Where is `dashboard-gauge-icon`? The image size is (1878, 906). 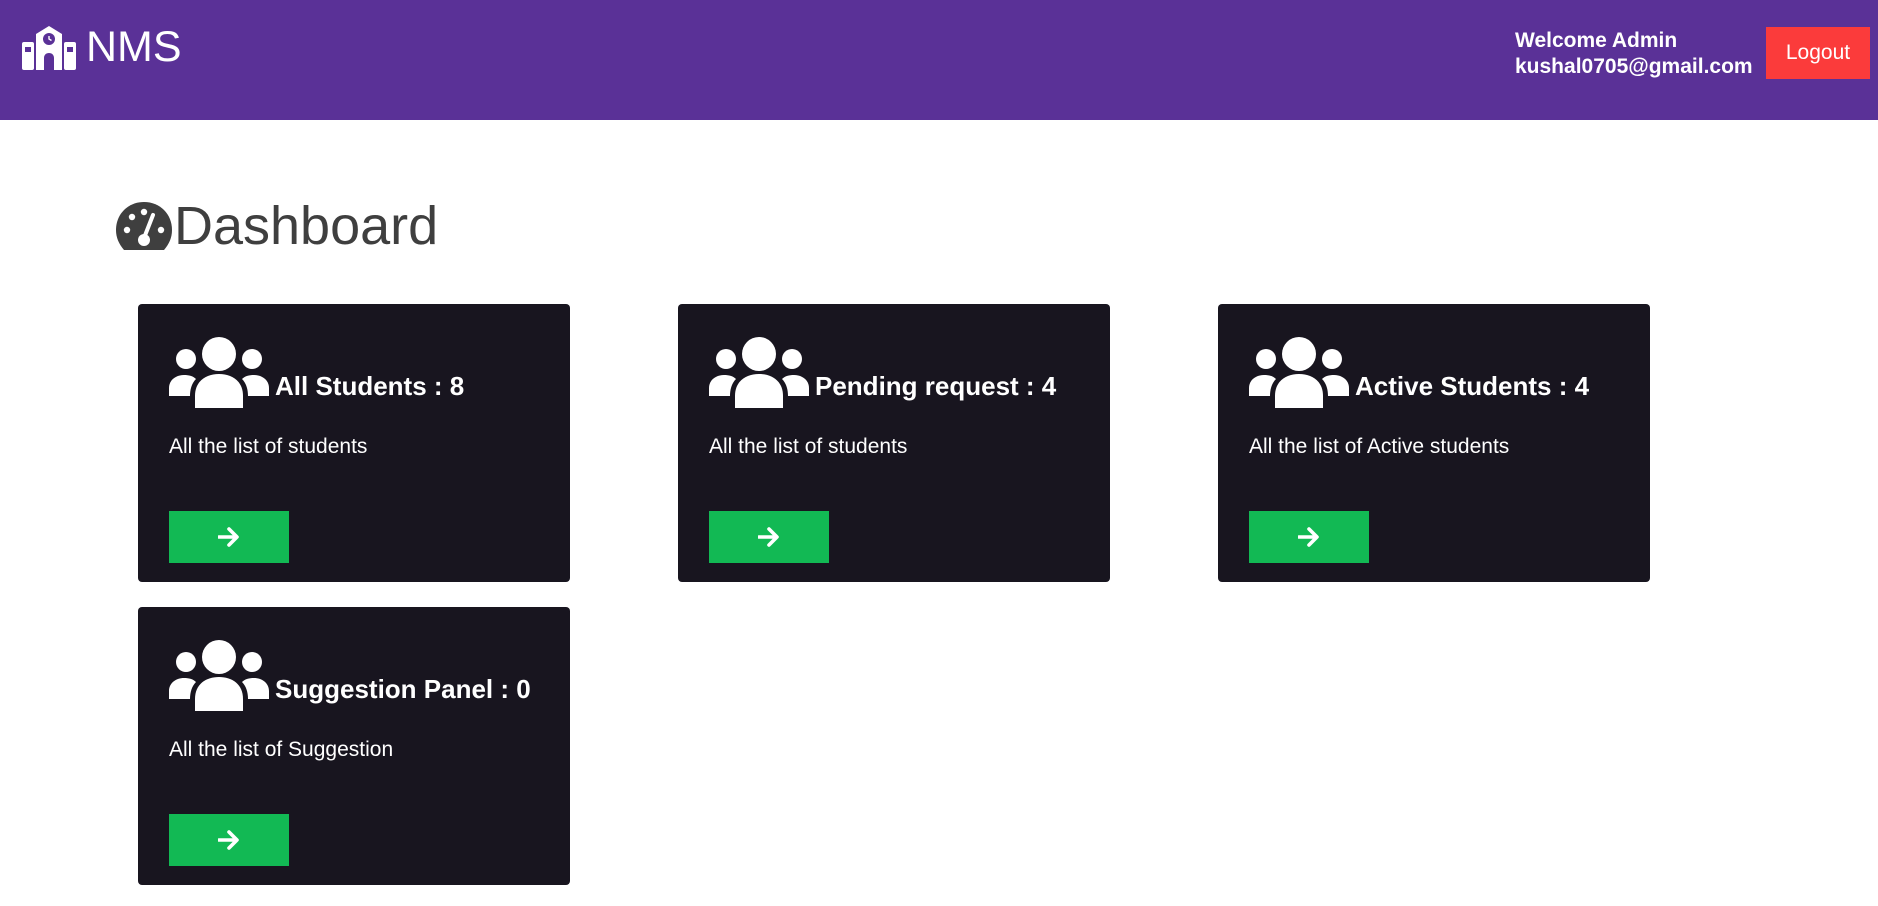 dashboard-gauge-icon is located at coordinates (144, 226).